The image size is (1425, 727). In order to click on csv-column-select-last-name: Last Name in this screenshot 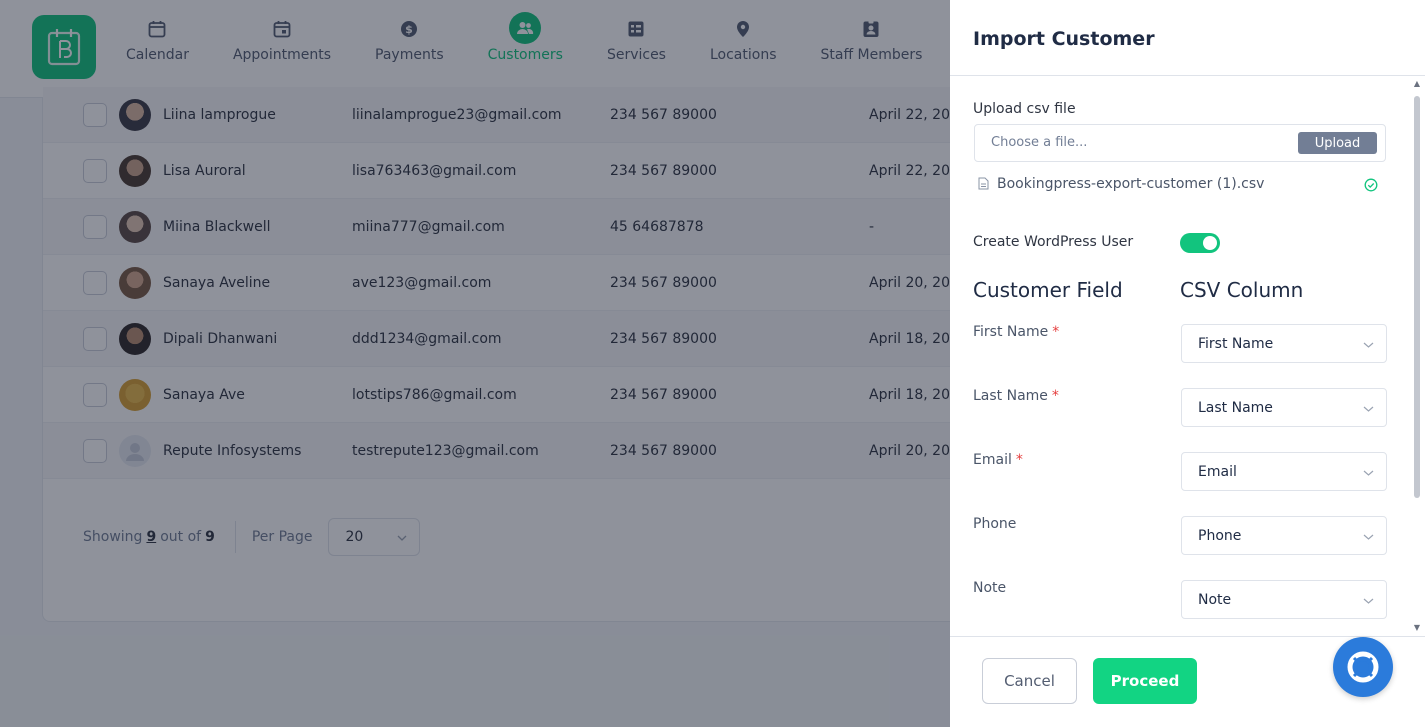, I will do `click(1284, 407)`.